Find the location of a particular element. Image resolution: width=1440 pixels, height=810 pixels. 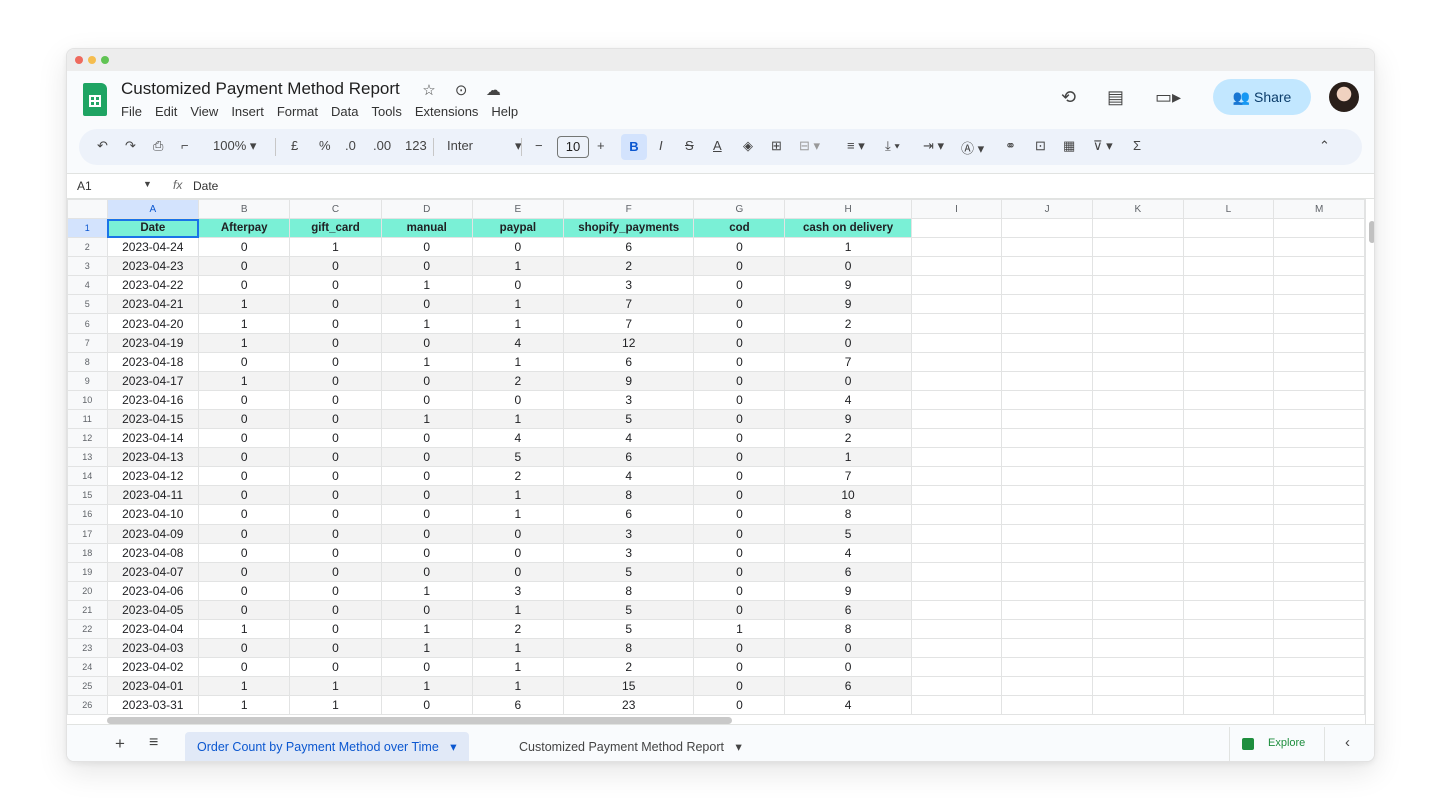

header-cell: shopify_payments is located at coordinates (628, 228).